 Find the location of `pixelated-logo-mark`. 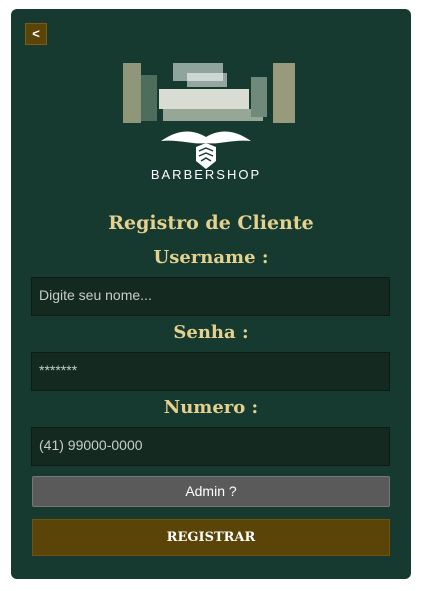

pixelated-logo-mark is located at coordinates (206, 90).